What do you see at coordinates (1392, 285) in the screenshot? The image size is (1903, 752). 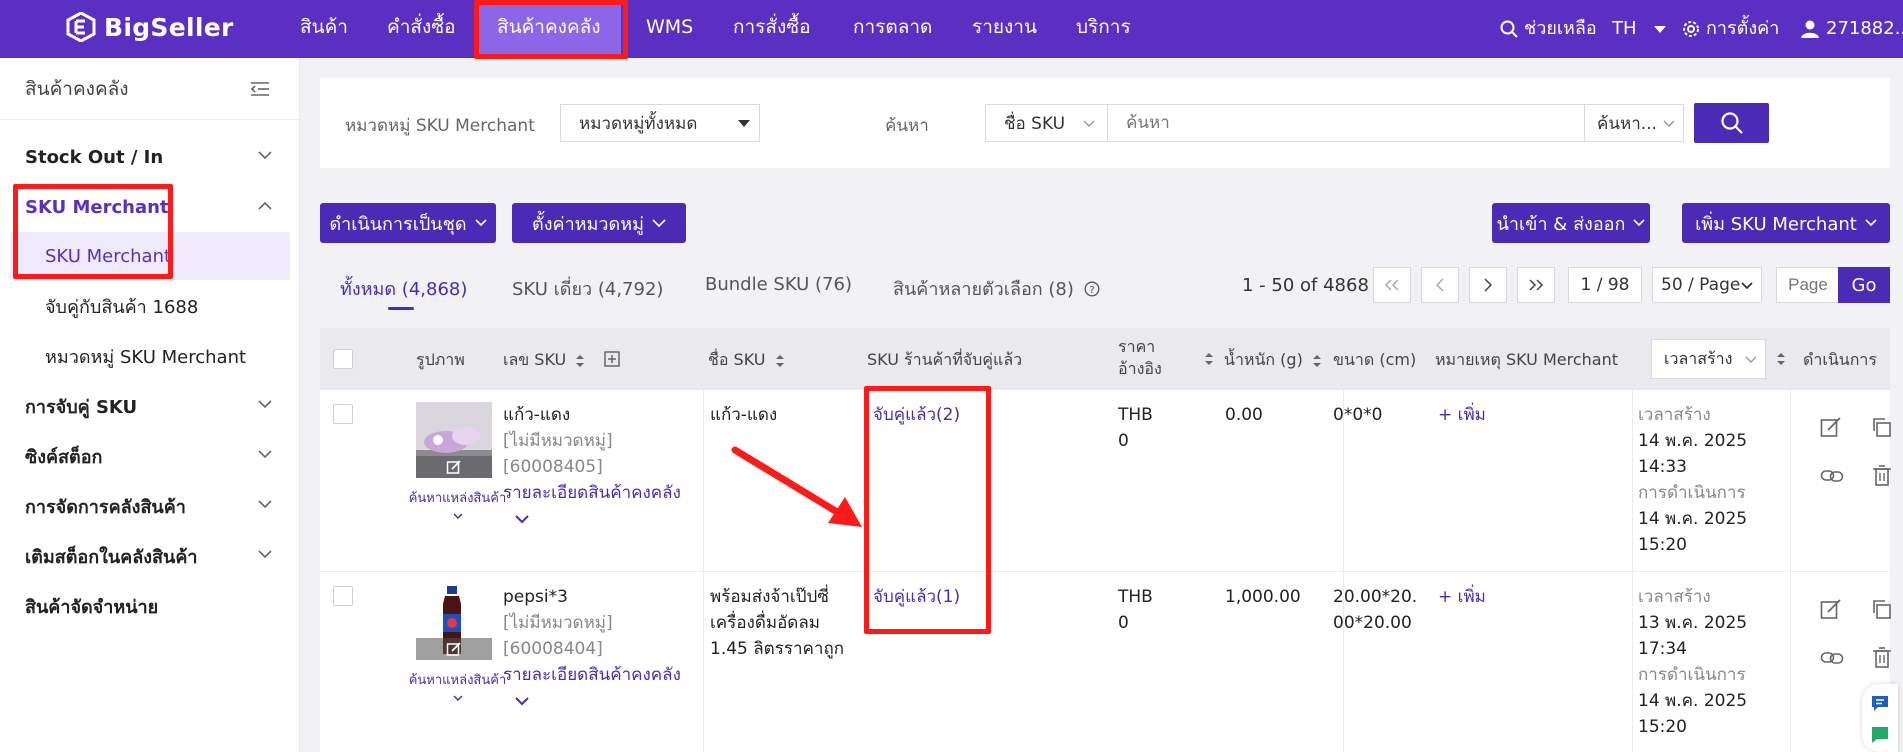 I see `first-page-button` at bounding box center [1392, 285].